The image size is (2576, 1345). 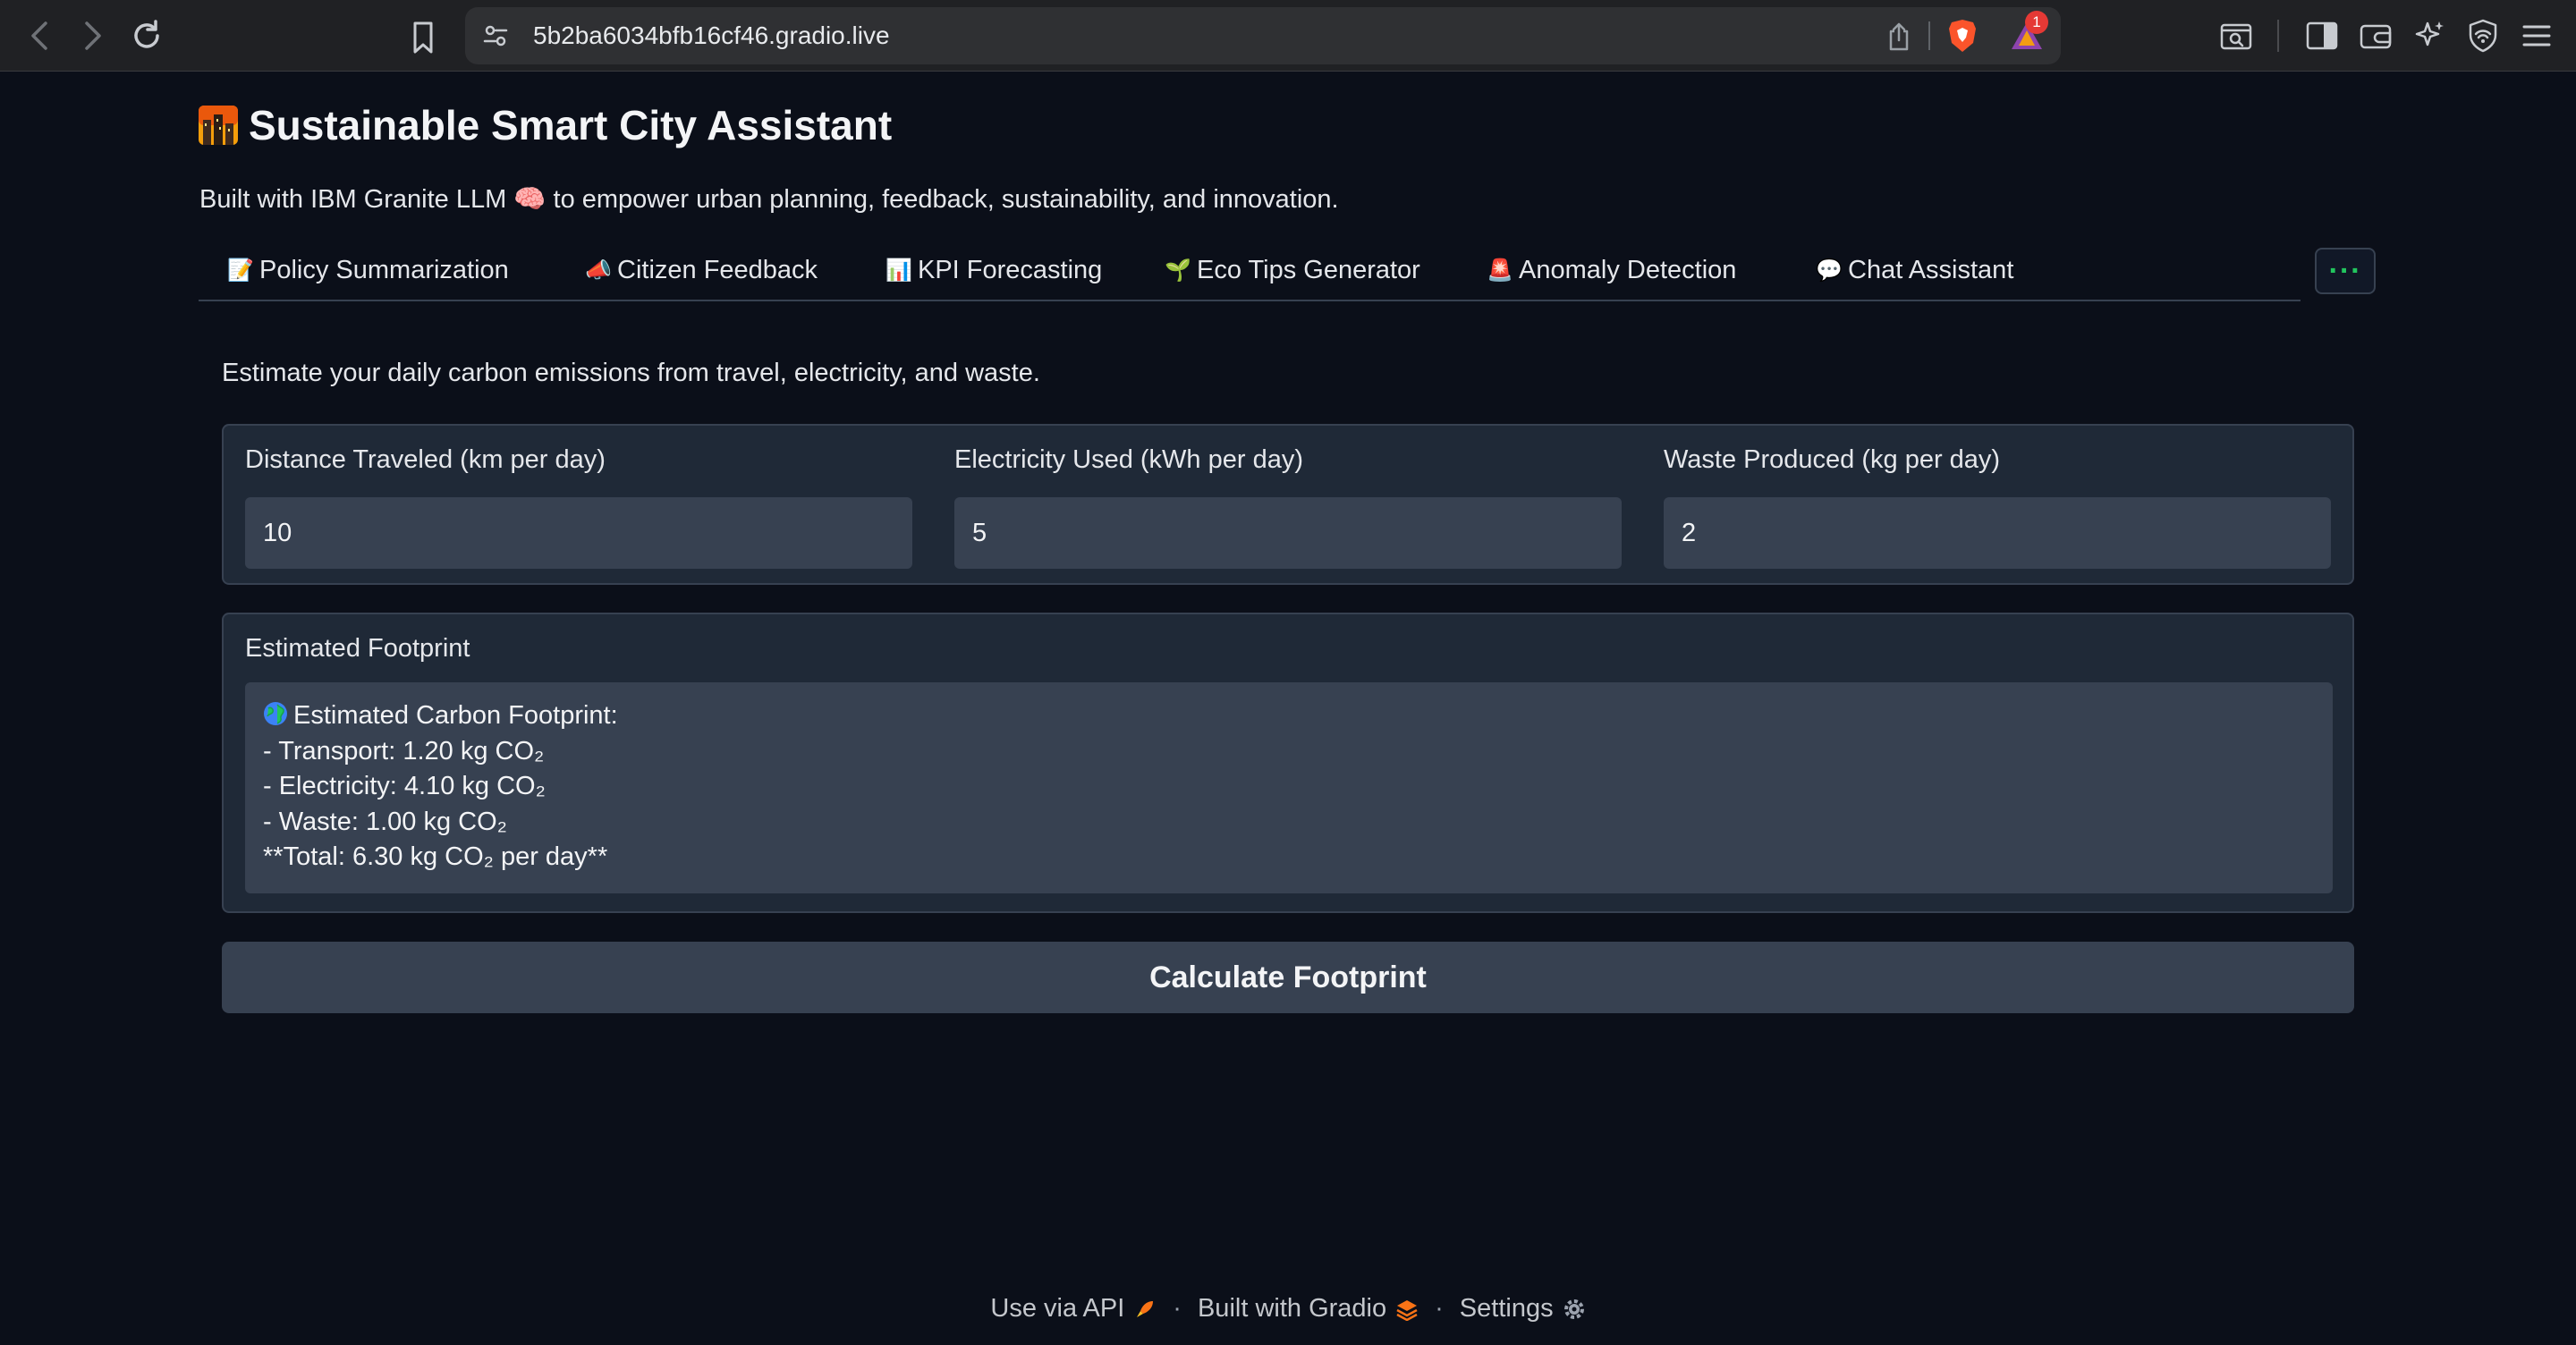 What do you see at coordinates (1832, 459) in the screenshot?
I see `waste-label: Waste Produced (kg per day)` at bounding box center [1832, 459].